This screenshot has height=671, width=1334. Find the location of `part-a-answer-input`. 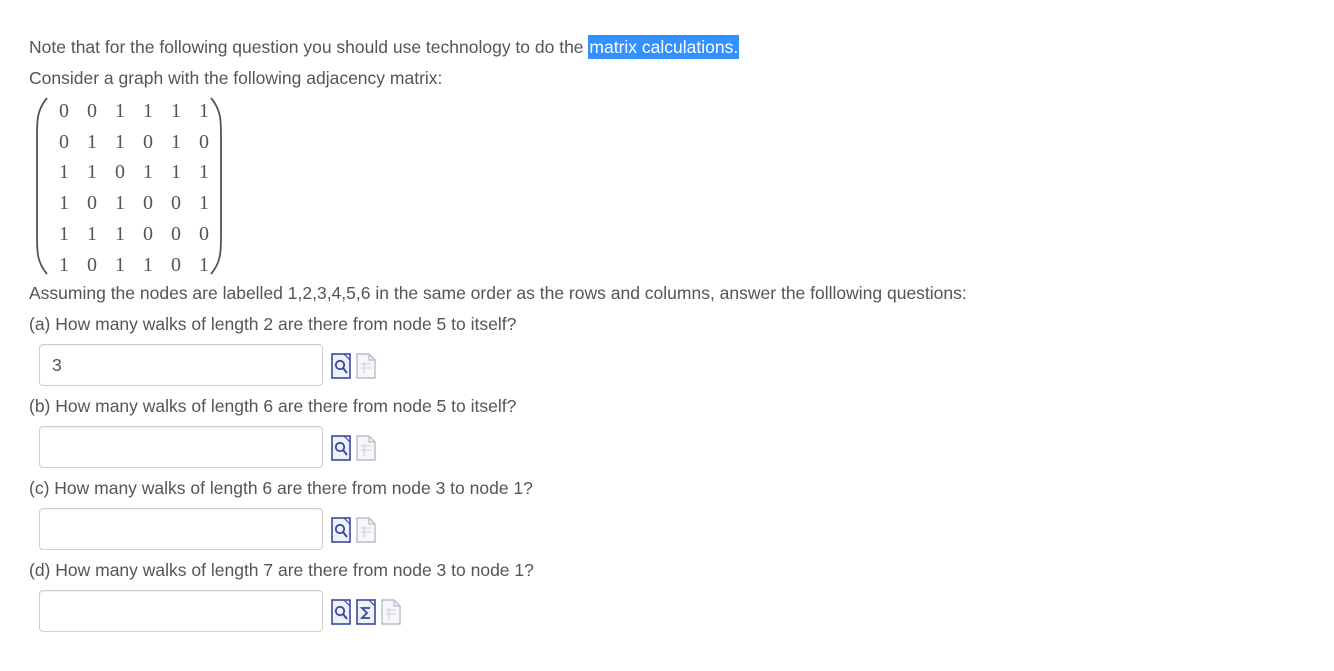

part-a-answer-input is located at coordinates (181, 365).